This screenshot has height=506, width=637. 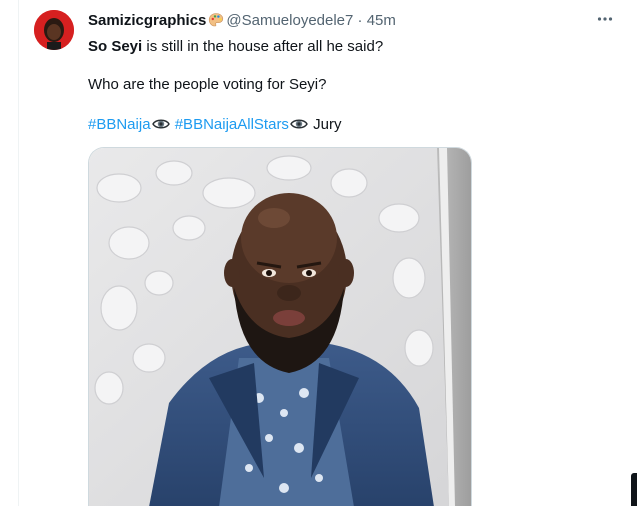 I want to click on more-horizontal-icon, so click(x=605, y=21).